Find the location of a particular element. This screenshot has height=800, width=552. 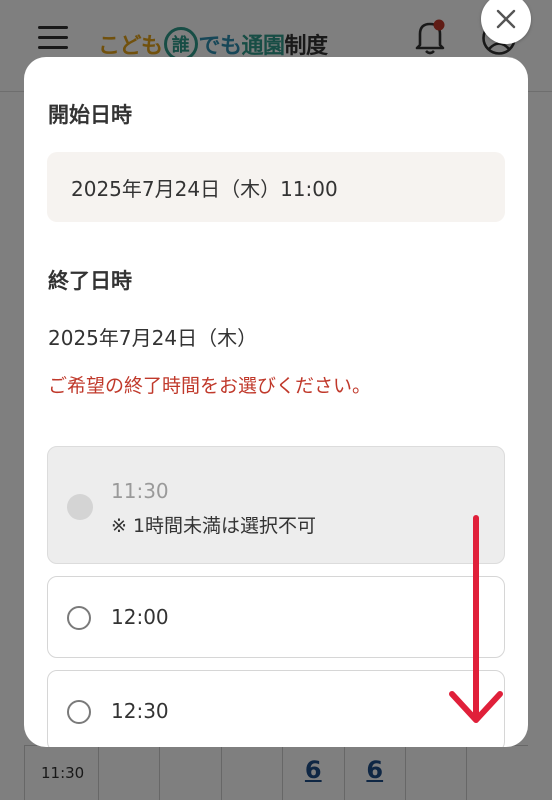

option-time: 11:30 is located at coordinates (140, 491).